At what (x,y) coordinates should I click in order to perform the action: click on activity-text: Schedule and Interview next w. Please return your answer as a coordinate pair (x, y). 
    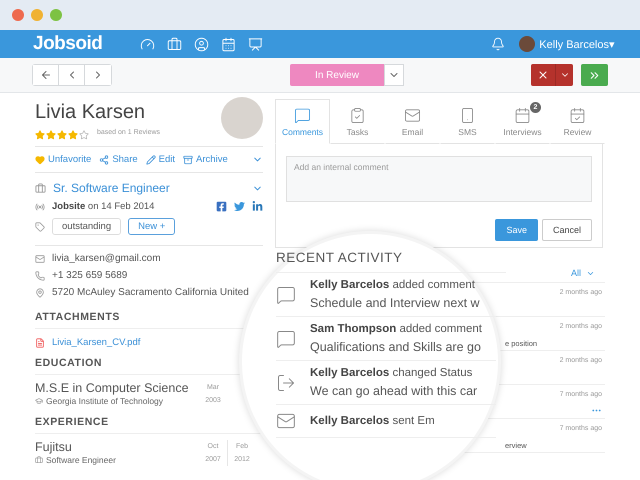
    Looking at the image, I should click on (395, 303).